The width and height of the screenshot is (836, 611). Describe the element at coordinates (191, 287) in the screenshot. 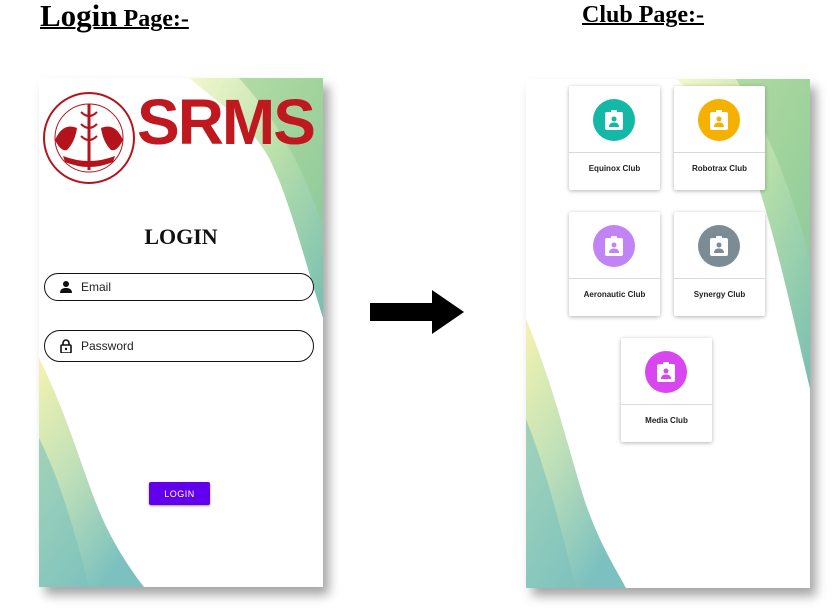

I see `email-input` at that location.